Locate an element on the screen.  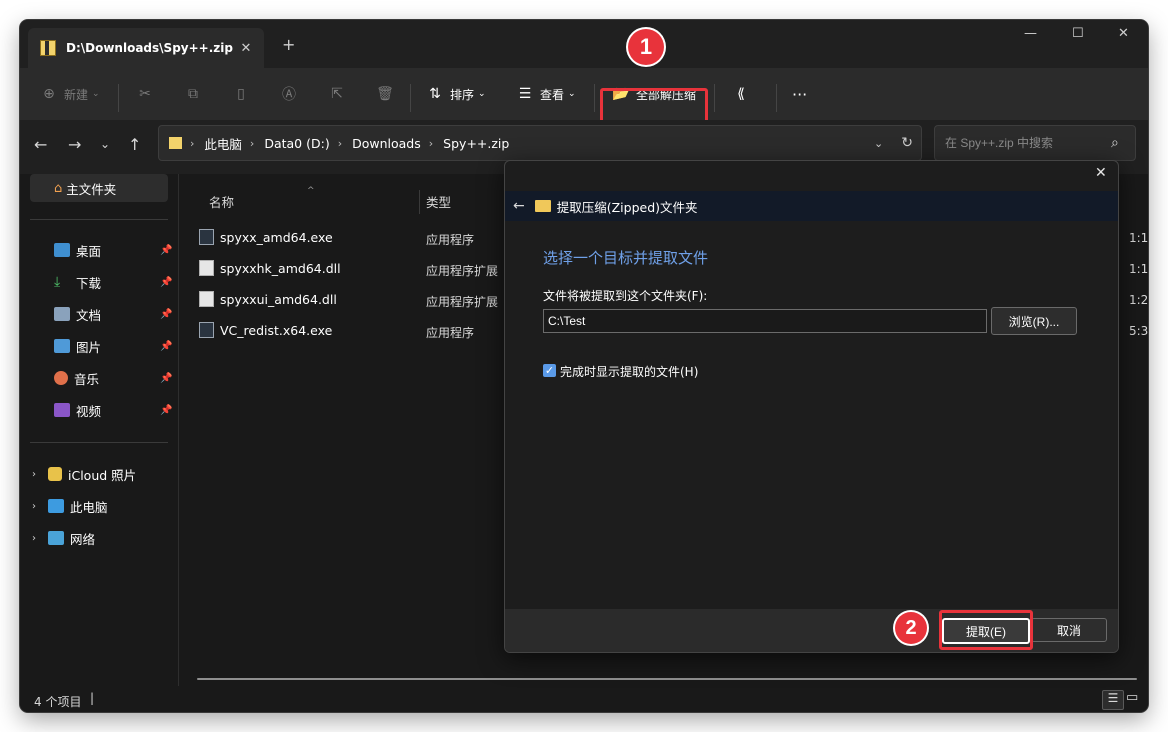
share-button: ⇱ is located at coordinates (337, 94).